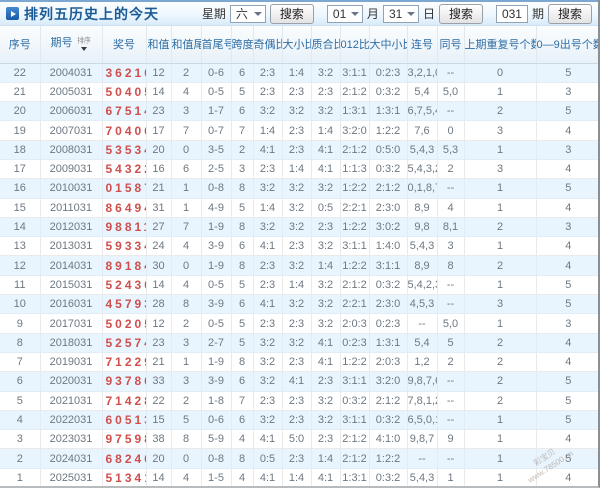 Image resolution: width=600 pixels, height=488 pixels. What do you see at coordinates (422, 92) in the screenshot?
I see `cell-consecutive: 5,4` at bounding box center [422, 92].